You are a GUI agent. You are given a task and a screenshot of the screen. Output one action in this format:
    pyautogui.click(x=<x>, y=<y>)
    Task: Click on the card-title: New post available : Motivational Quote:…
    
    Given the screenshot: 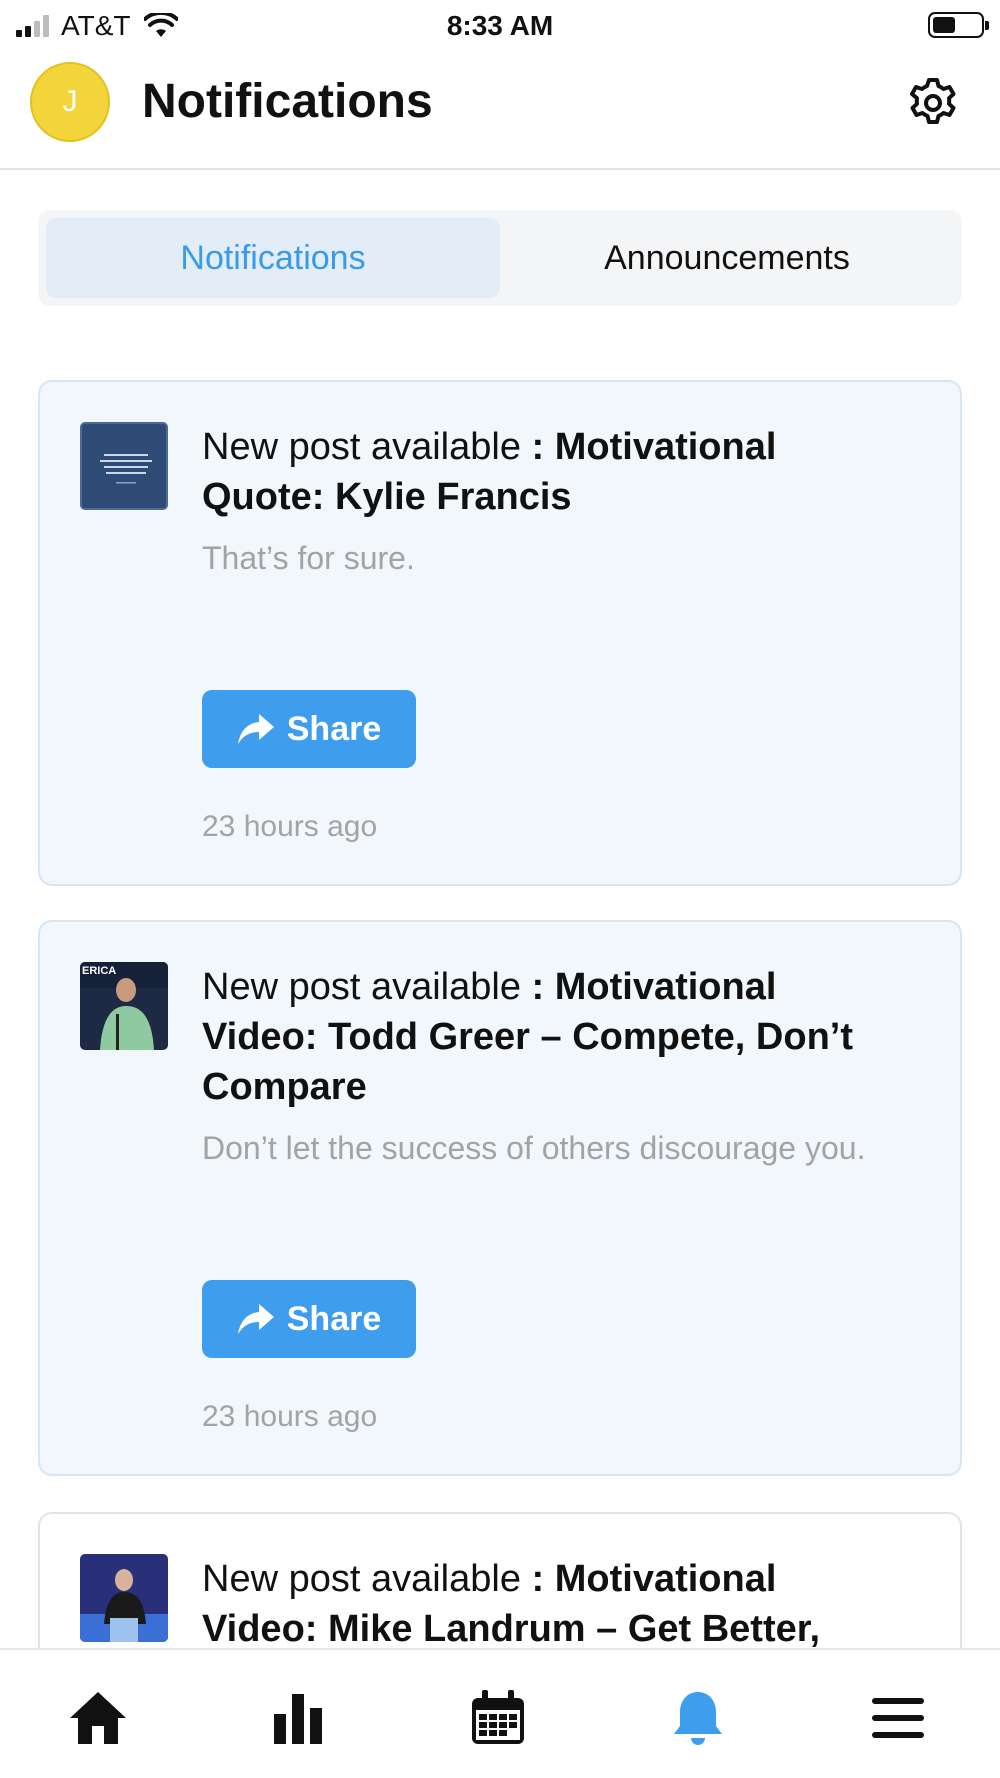 What is the action you would take?
    pyautogui.click(x=489, y=472)
    